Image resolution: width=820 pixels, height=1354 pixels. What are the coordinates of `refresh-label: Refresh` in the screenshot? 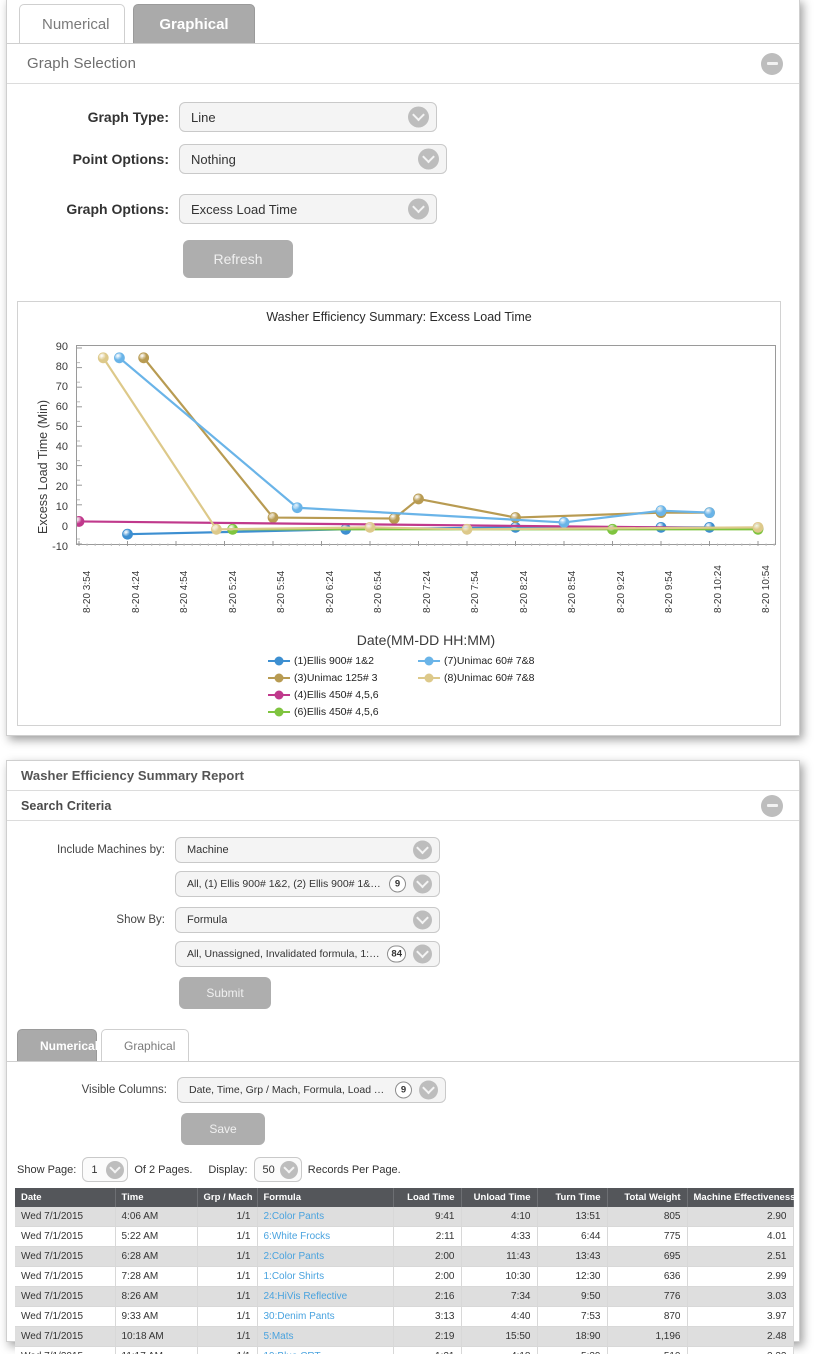 It's located at (238, 259).